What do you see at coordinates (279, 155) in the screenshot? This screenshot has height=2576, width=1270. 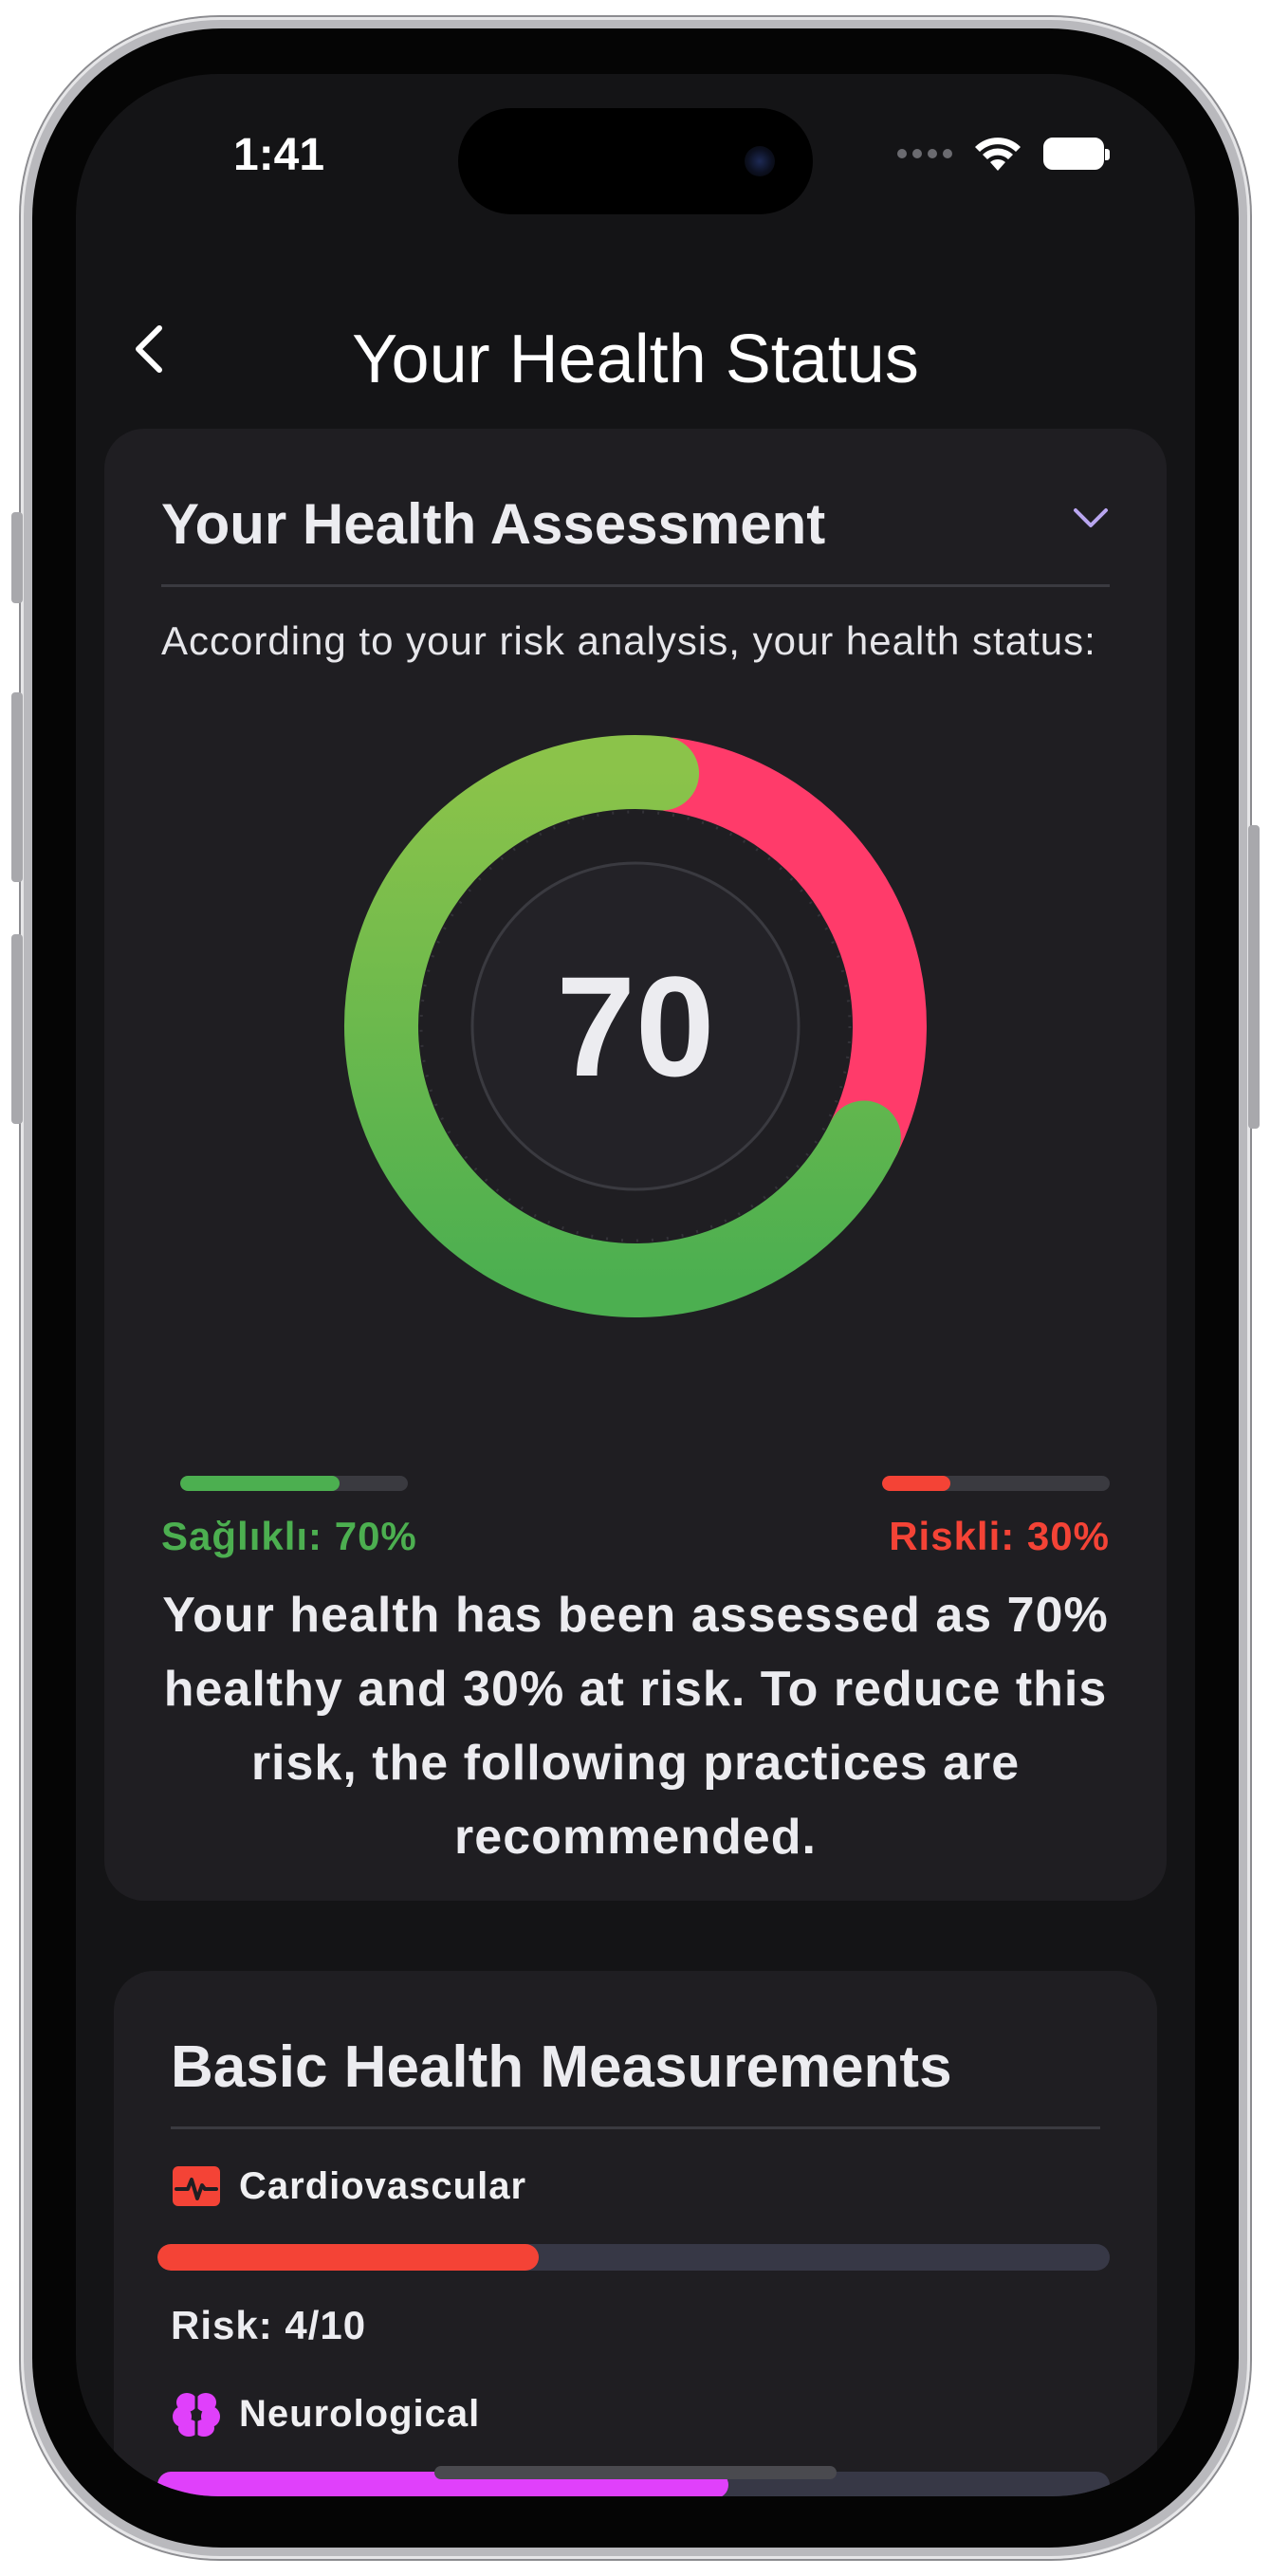 I see `status-time: 1:41` at bounding box center [279, 155].